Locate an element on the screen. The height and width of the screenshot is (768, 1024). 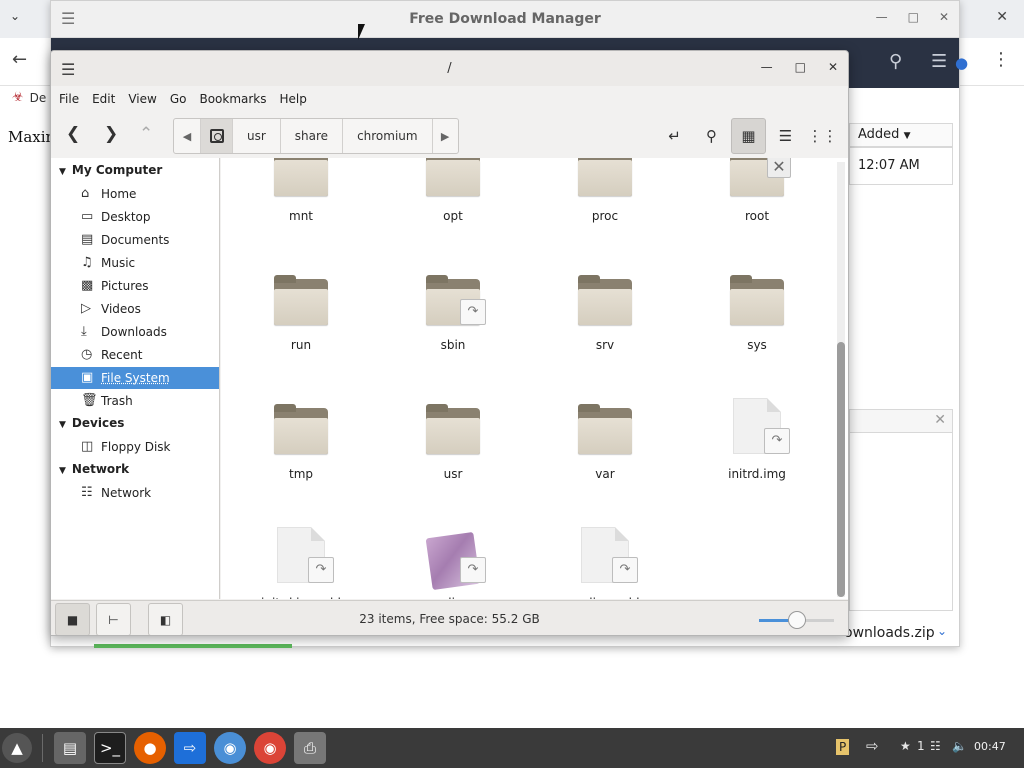
file-item-tmp: tmp is located at coordinates (301, 446).